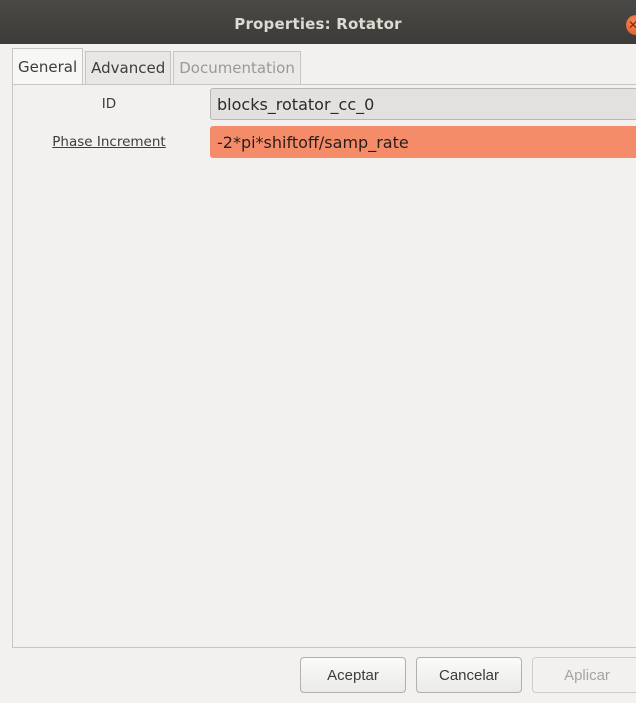  Describe the element at coordinates (313, 142) in the screenshot. I see `phase-increment-value: -2*pi*shiftoff/samp_rate` at that location.